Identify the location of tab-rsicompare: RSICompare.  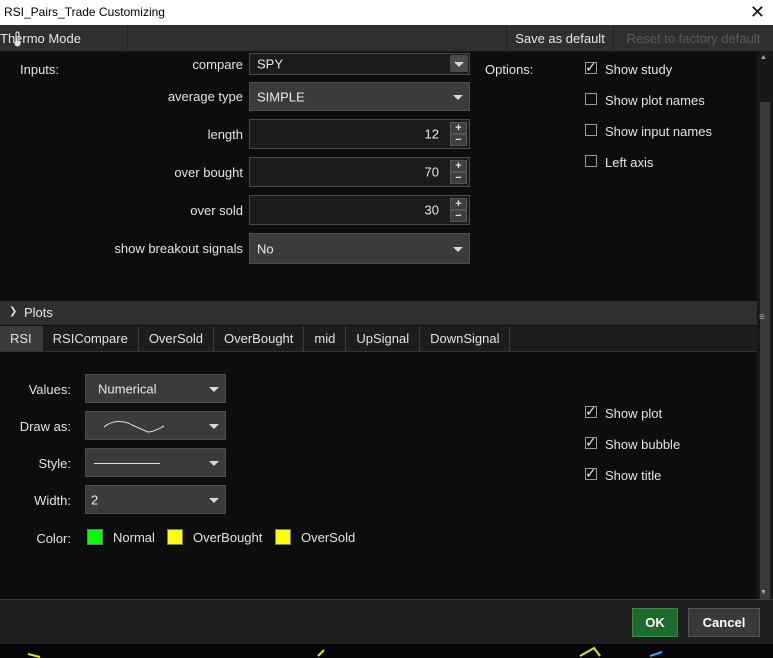
(91, 338).